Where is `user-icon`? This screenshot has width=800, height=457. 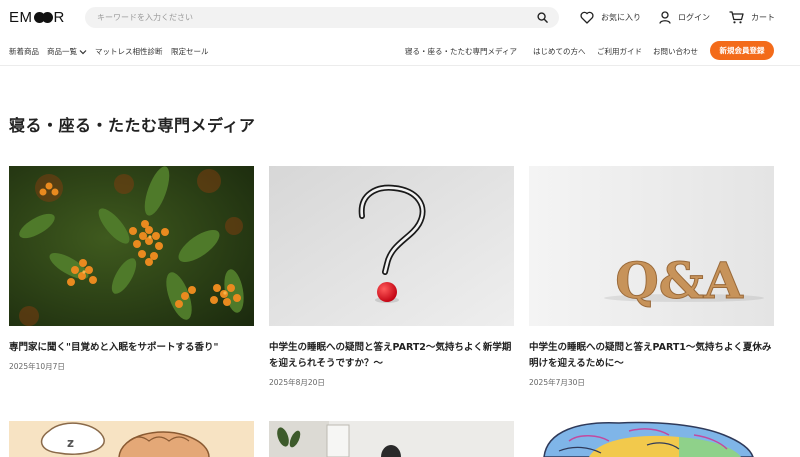 user-icon is located at coordinates (665, 17).